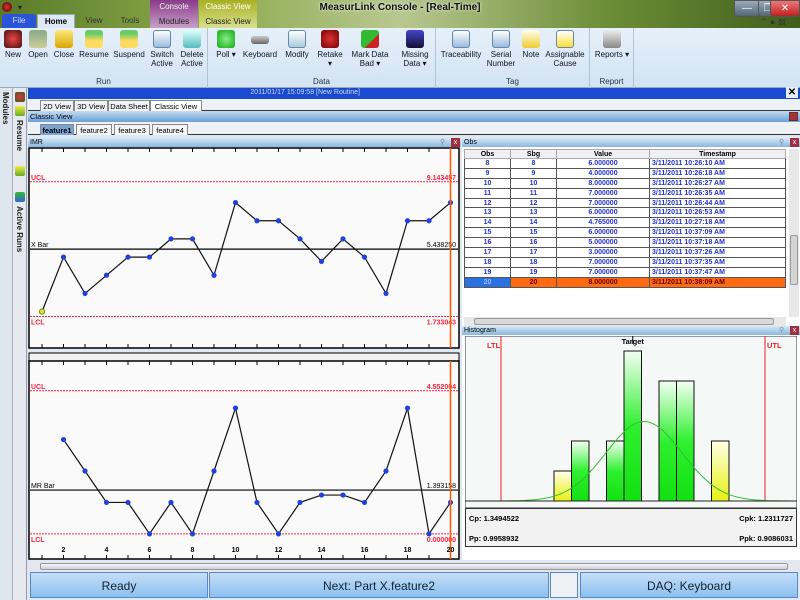 The height and width of the screenshot is (600, 800). I want to click on cell-obs: 12, so click(487, 203).